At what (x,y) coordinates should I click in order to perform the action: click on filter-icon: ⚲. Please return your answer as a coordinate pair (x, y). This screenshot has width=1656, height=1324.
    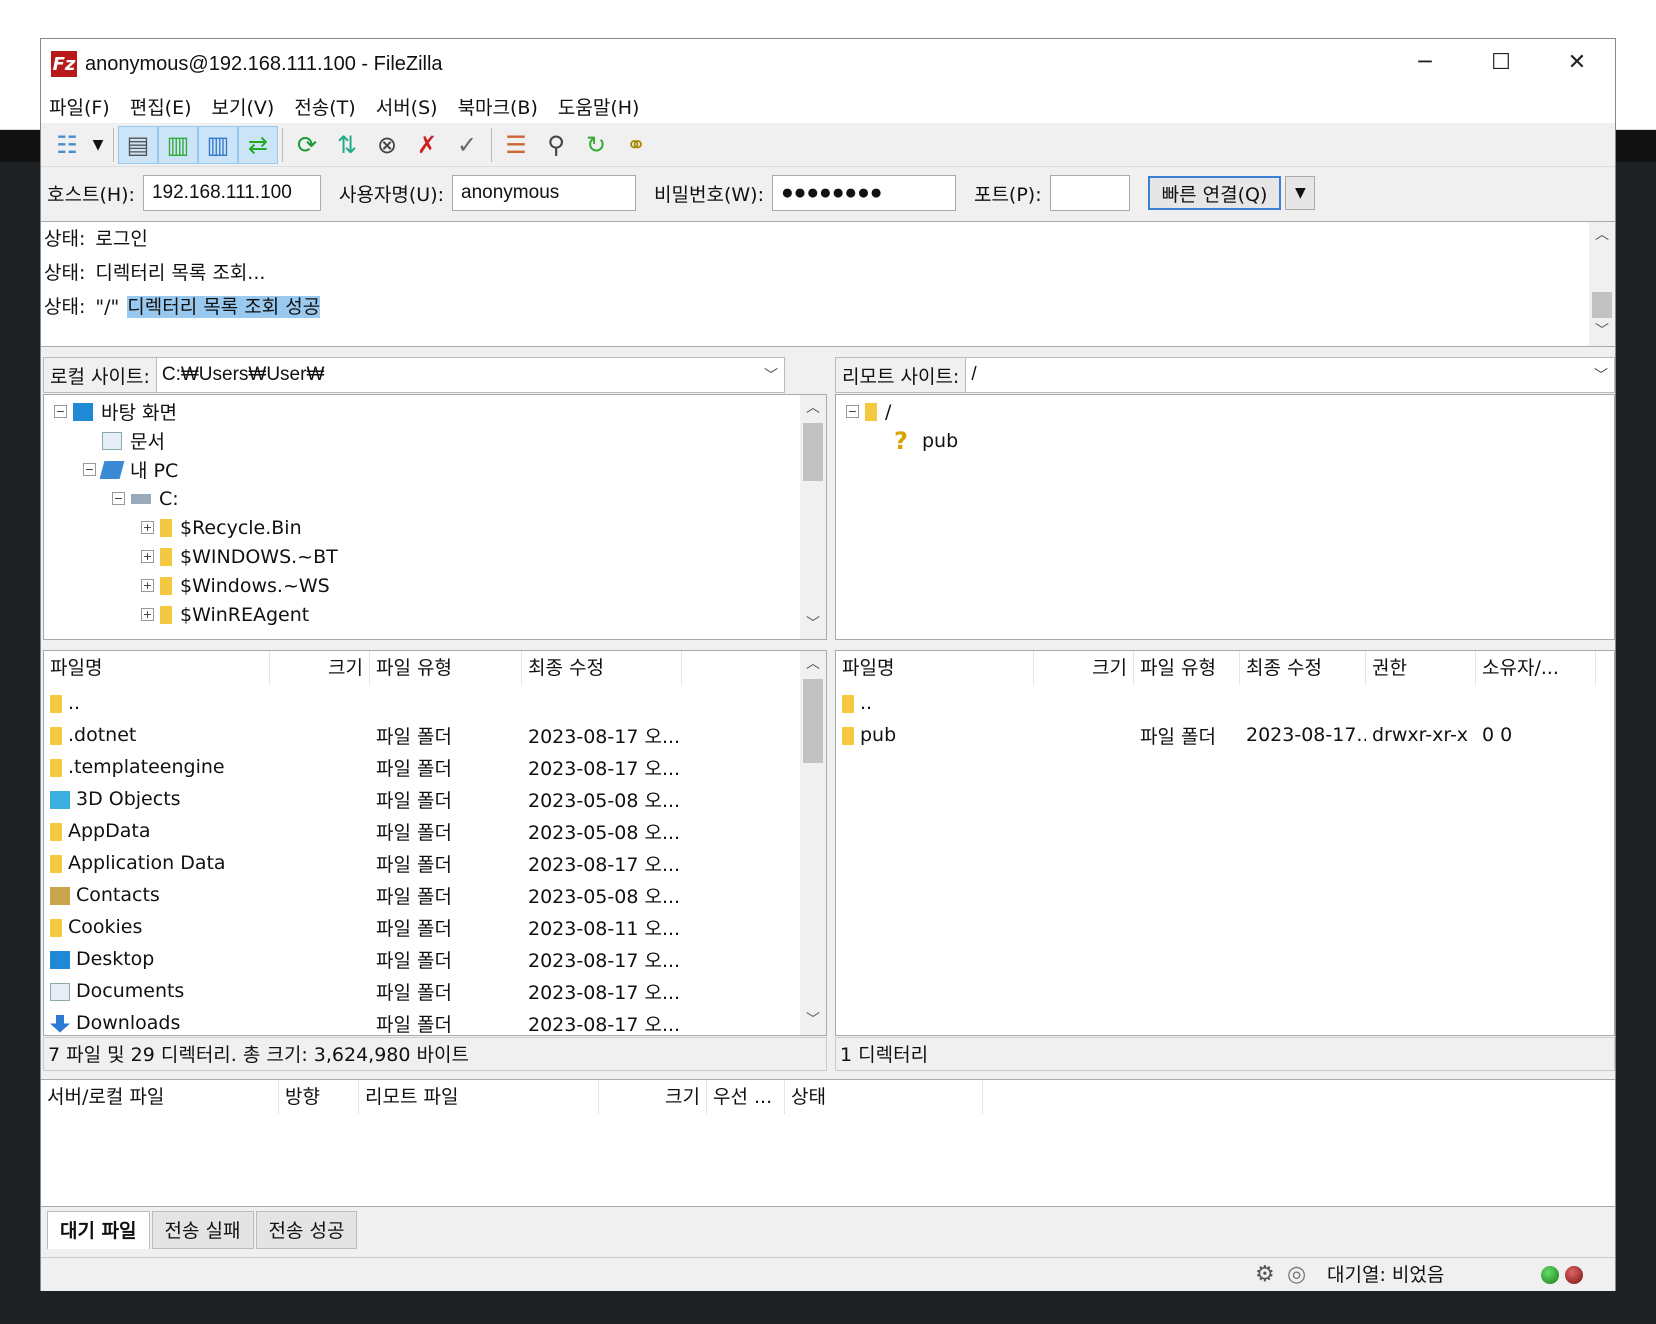
    Looking at the image, I should click on (556, 145).